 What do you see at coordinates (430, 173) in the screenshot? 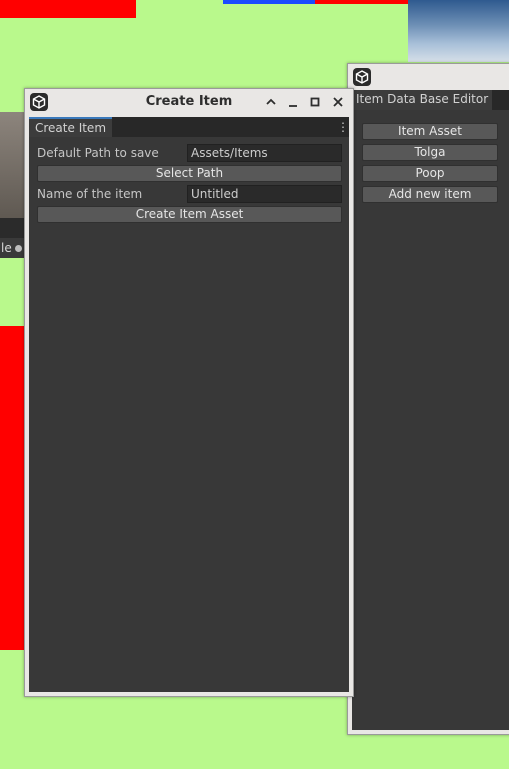
I see `poop-item-button: Poop` at bounding box center [430, 173].